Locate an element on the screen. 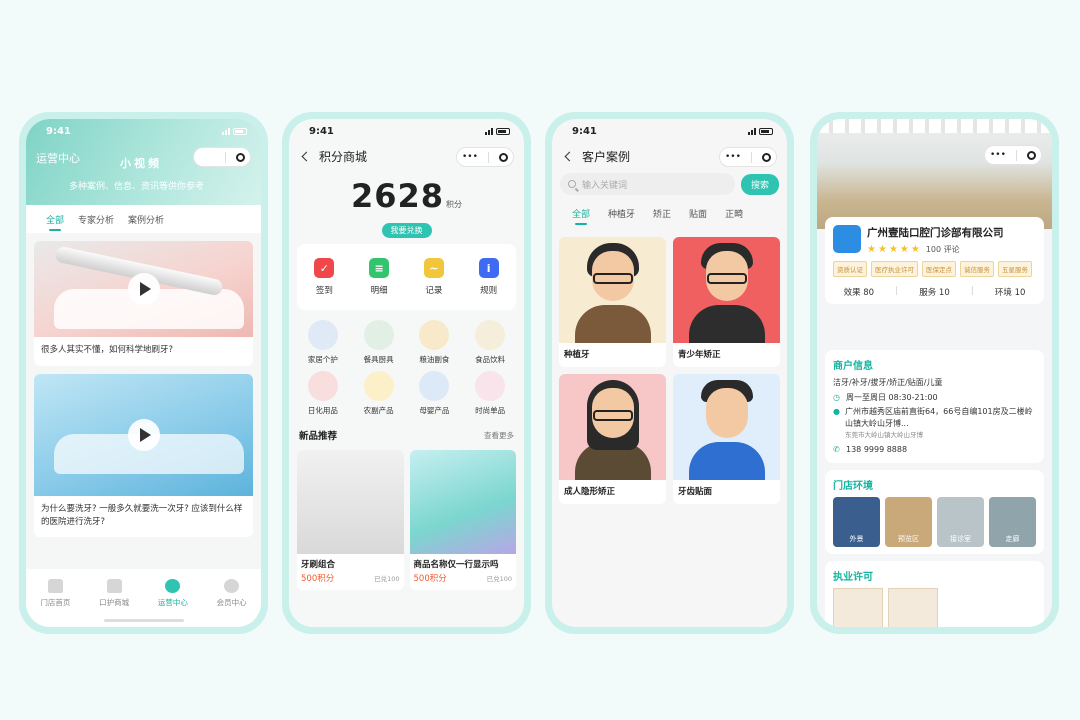 The height and width of the screenshot is (720, 1080). home-icon is located at coordinates (55, 586).